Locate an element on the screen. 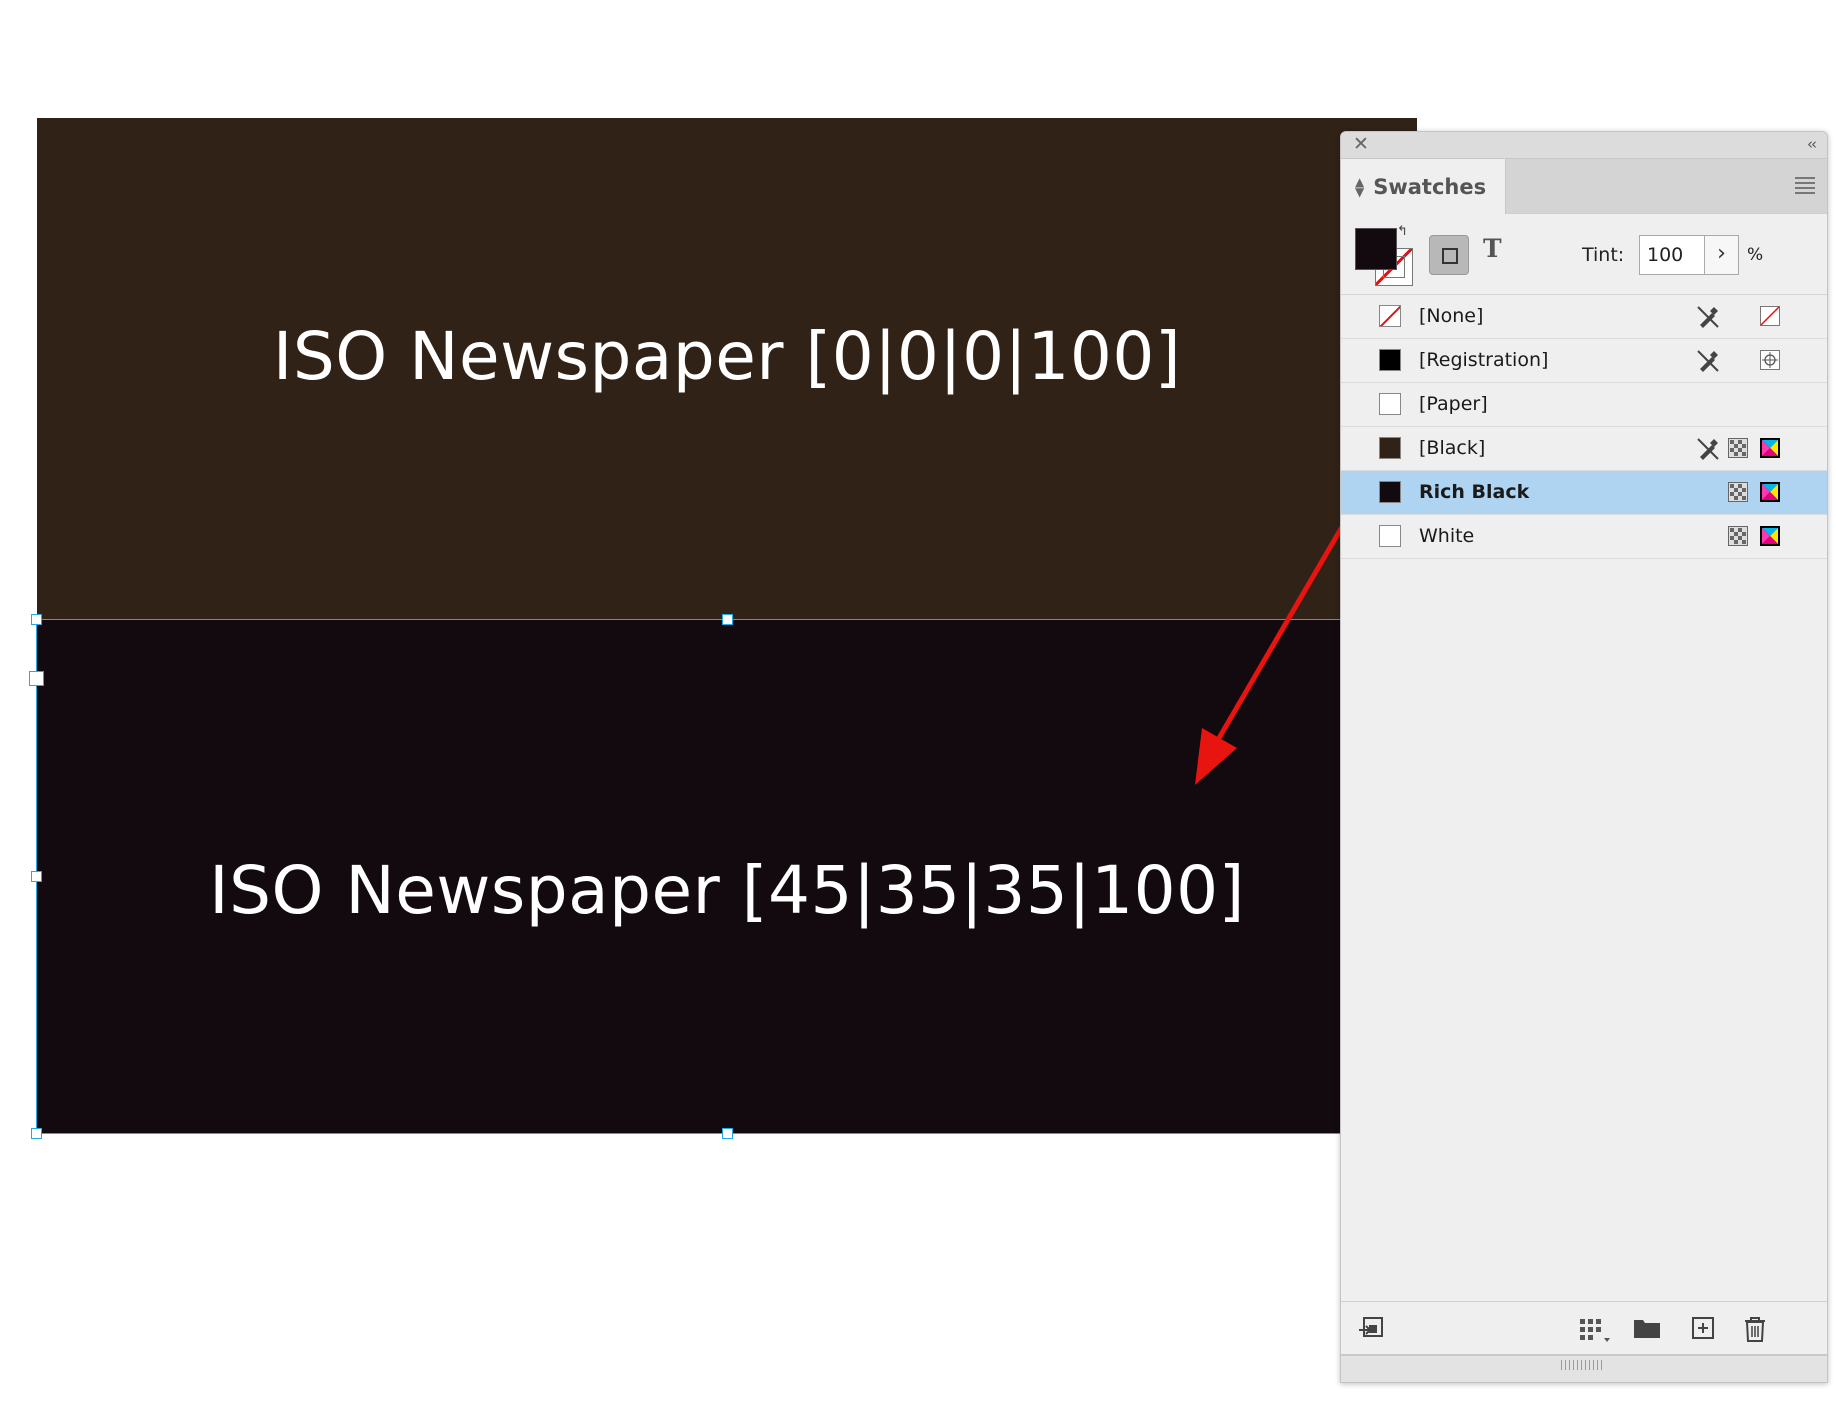  tab-swatches: ▲ ▼ Swatches is located at coordinates (1423, 186).